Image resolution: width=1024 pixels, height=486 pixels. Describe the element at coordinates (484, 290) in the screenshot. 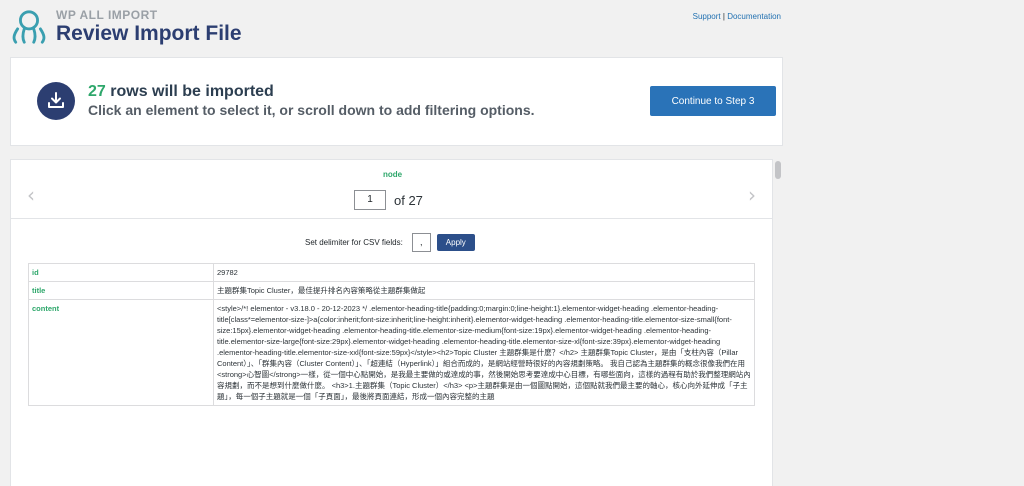

I see `field-value: 主題群集Topic Cluster，最佳提升排名內容策略從主題群集做起` at that location.